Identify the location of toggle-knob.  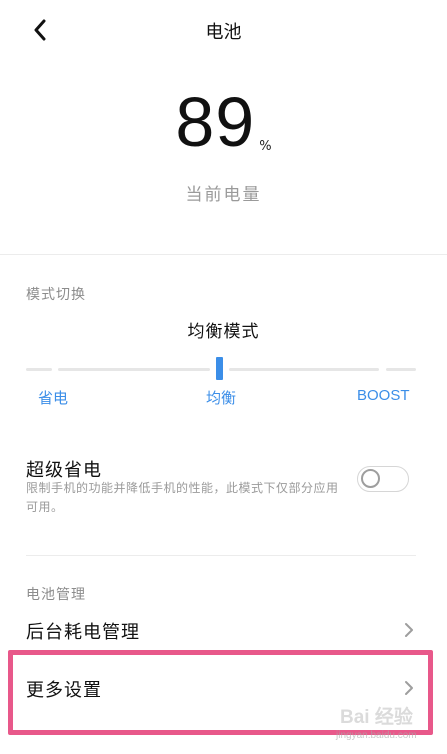
(370, 478).